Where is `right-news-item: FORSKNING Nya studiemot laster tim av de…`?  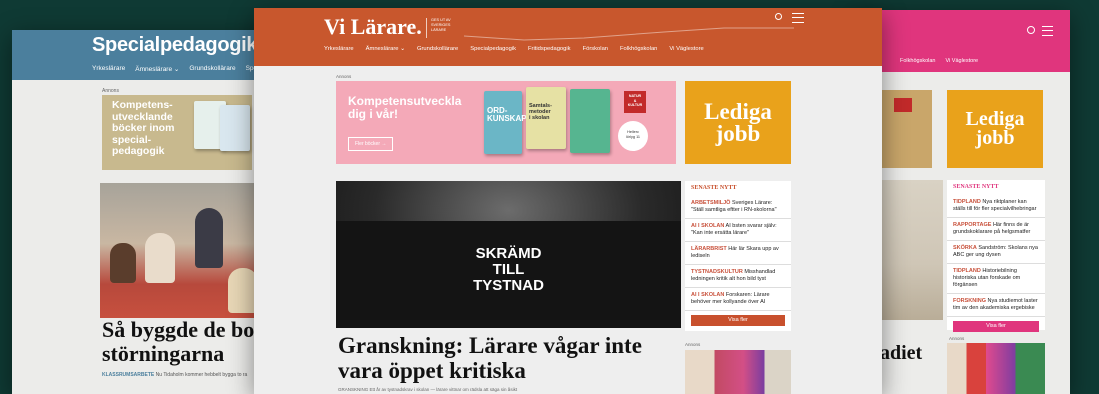 right-news-item: FORSKNING Nya studiemot laster tim av de… is located at coordinates (996, 305).